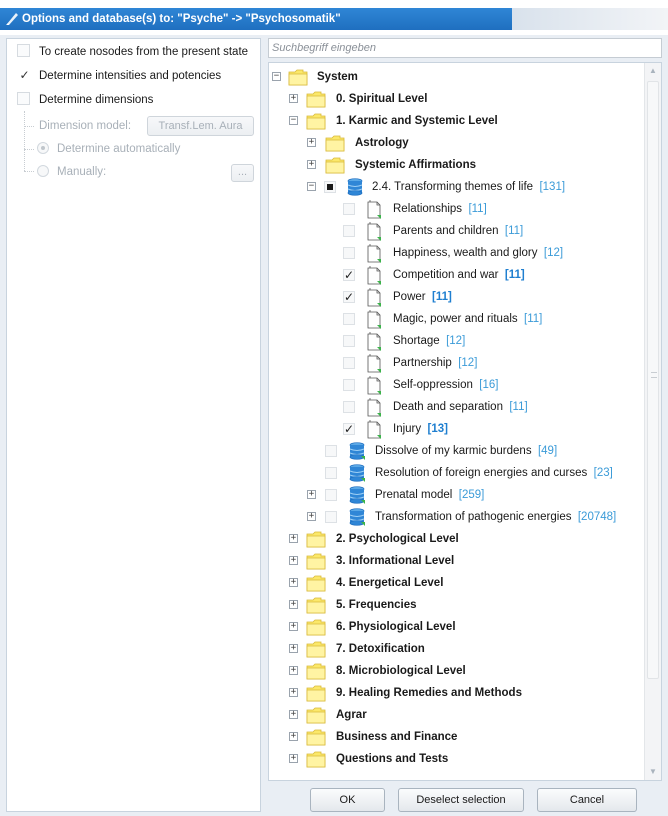 This screenshot has height=816, width=668. What do you see at coordinates (43, 148) in the screenshot?
I see `radio-determine-automatically` at bounding box center [43, 148].